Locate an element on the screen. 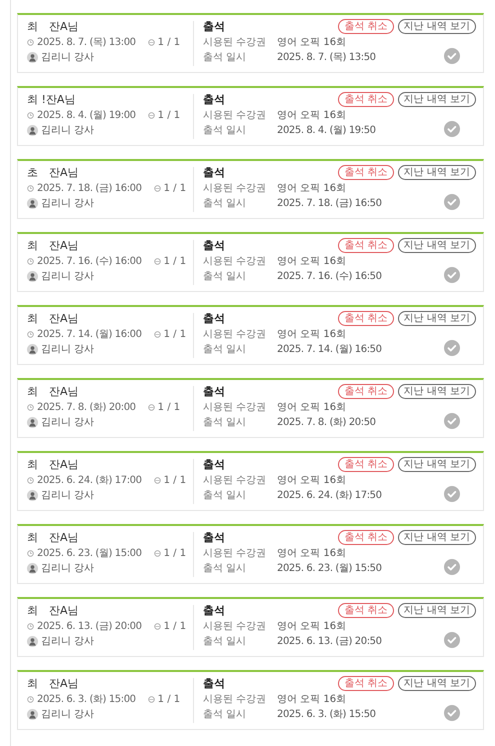 This screenshot has width=495, height=746. student-name: 최 !잔A님 is located at coordinates (51, 99).